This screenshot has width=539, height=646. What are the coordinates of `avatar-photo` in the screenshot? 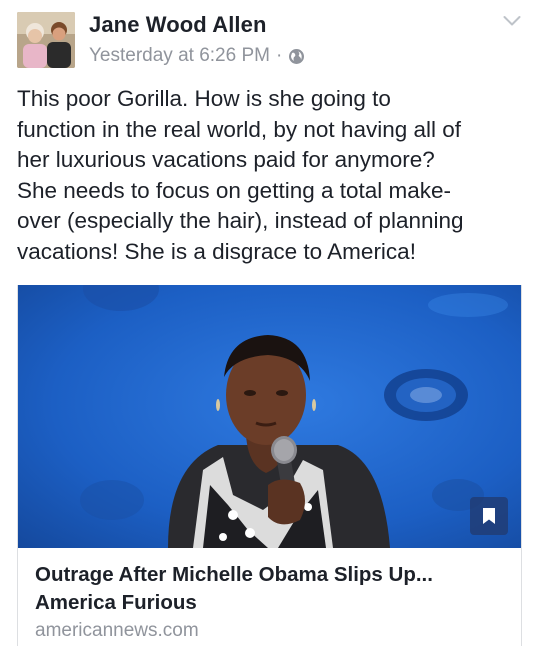 It's located at (46, 40).